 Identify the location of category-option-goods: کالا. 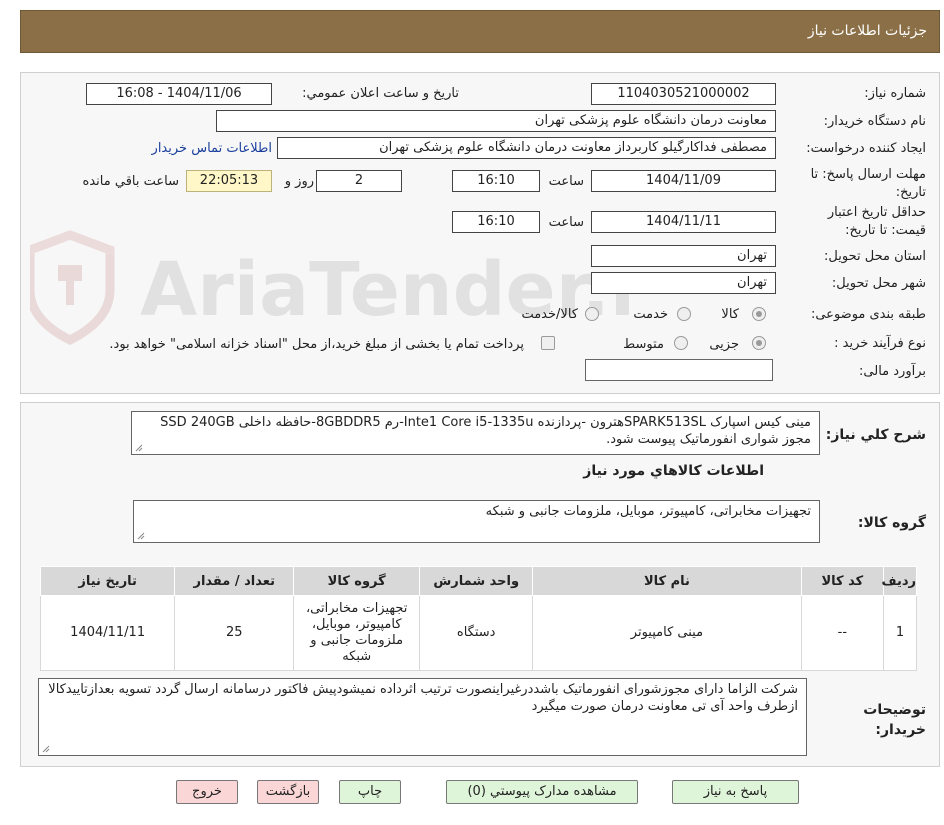
(730, 314).